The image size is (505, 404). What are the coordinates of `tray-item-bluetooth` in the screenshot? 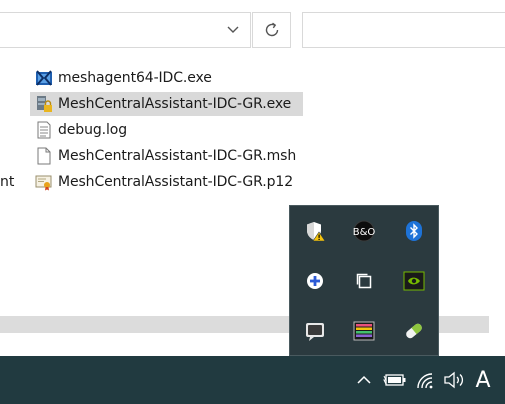 It's located at (414, 231).